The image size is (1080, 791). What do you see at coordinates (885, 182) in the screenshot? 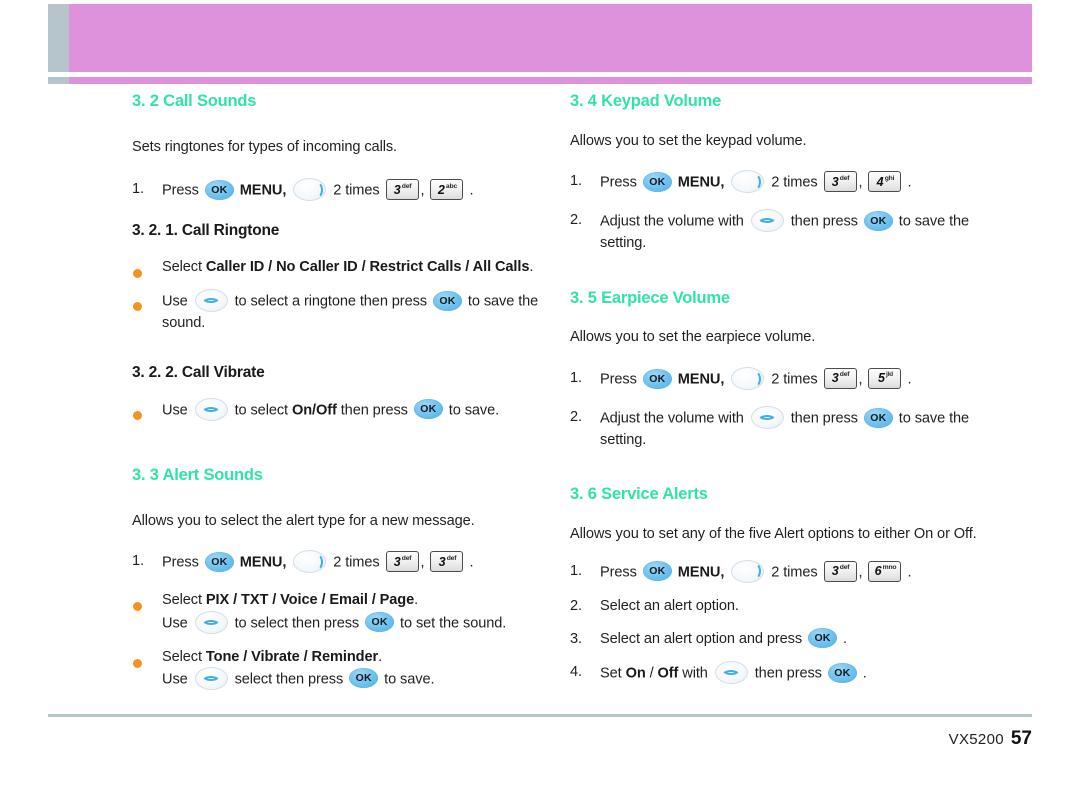
I see `key-4-icon: 4 ghi` at bounding box center [885, 182].